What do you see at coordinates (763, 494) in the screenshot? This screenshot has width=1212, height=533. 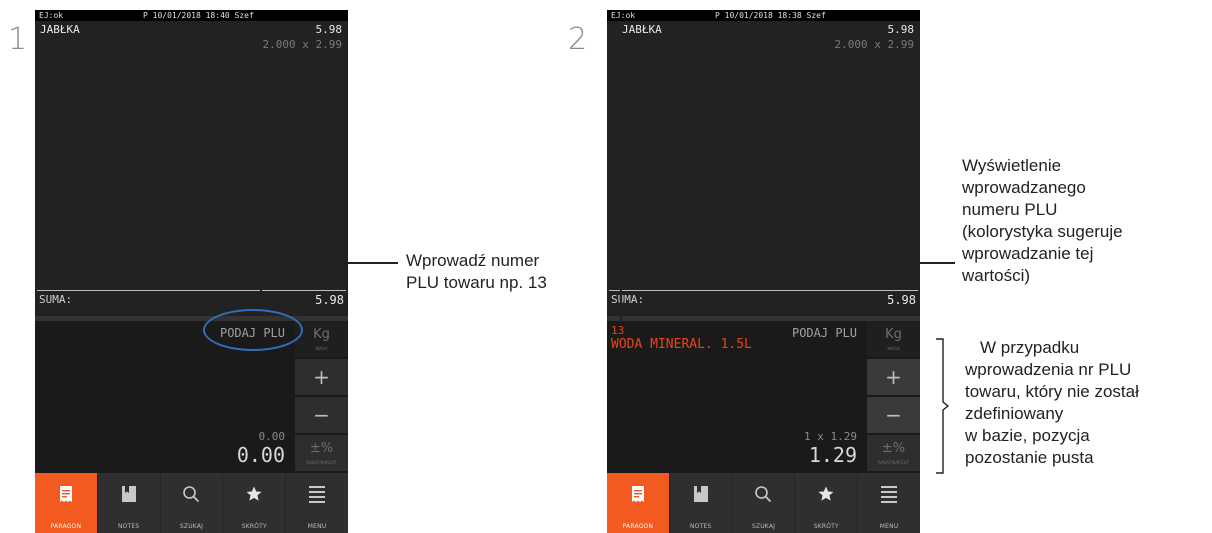 I see `search-icon` at bounding box center [763, 494].